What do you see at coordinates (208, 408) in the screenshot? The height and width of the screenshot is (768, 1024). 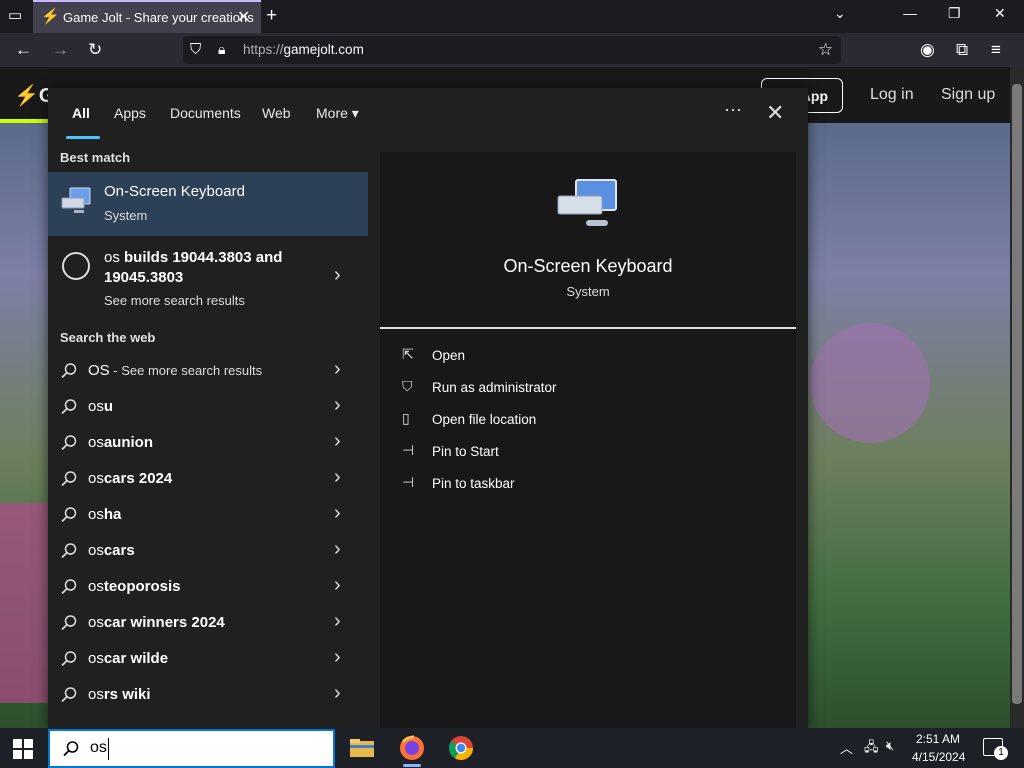 I see `web-result-item: osu ›` at bounding box center [208, 408].